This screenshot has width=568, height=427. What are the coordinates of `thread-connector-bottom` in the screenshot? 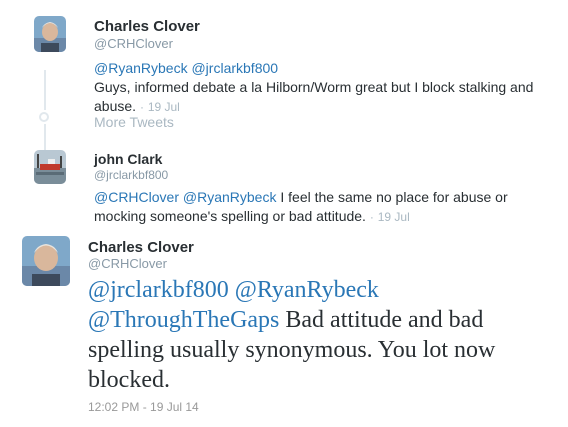 It's located at (45, 137).